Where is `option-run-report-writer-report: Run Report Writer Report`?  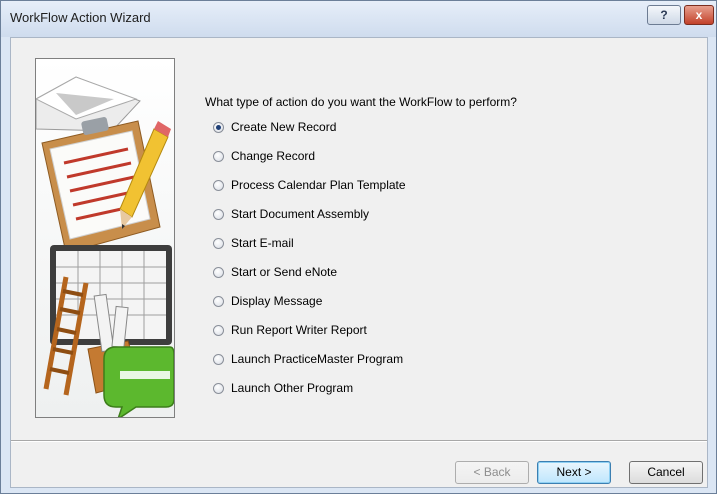
option-run-report-writer-report: Run Report Writer Report is located at coordinates (290, 330).